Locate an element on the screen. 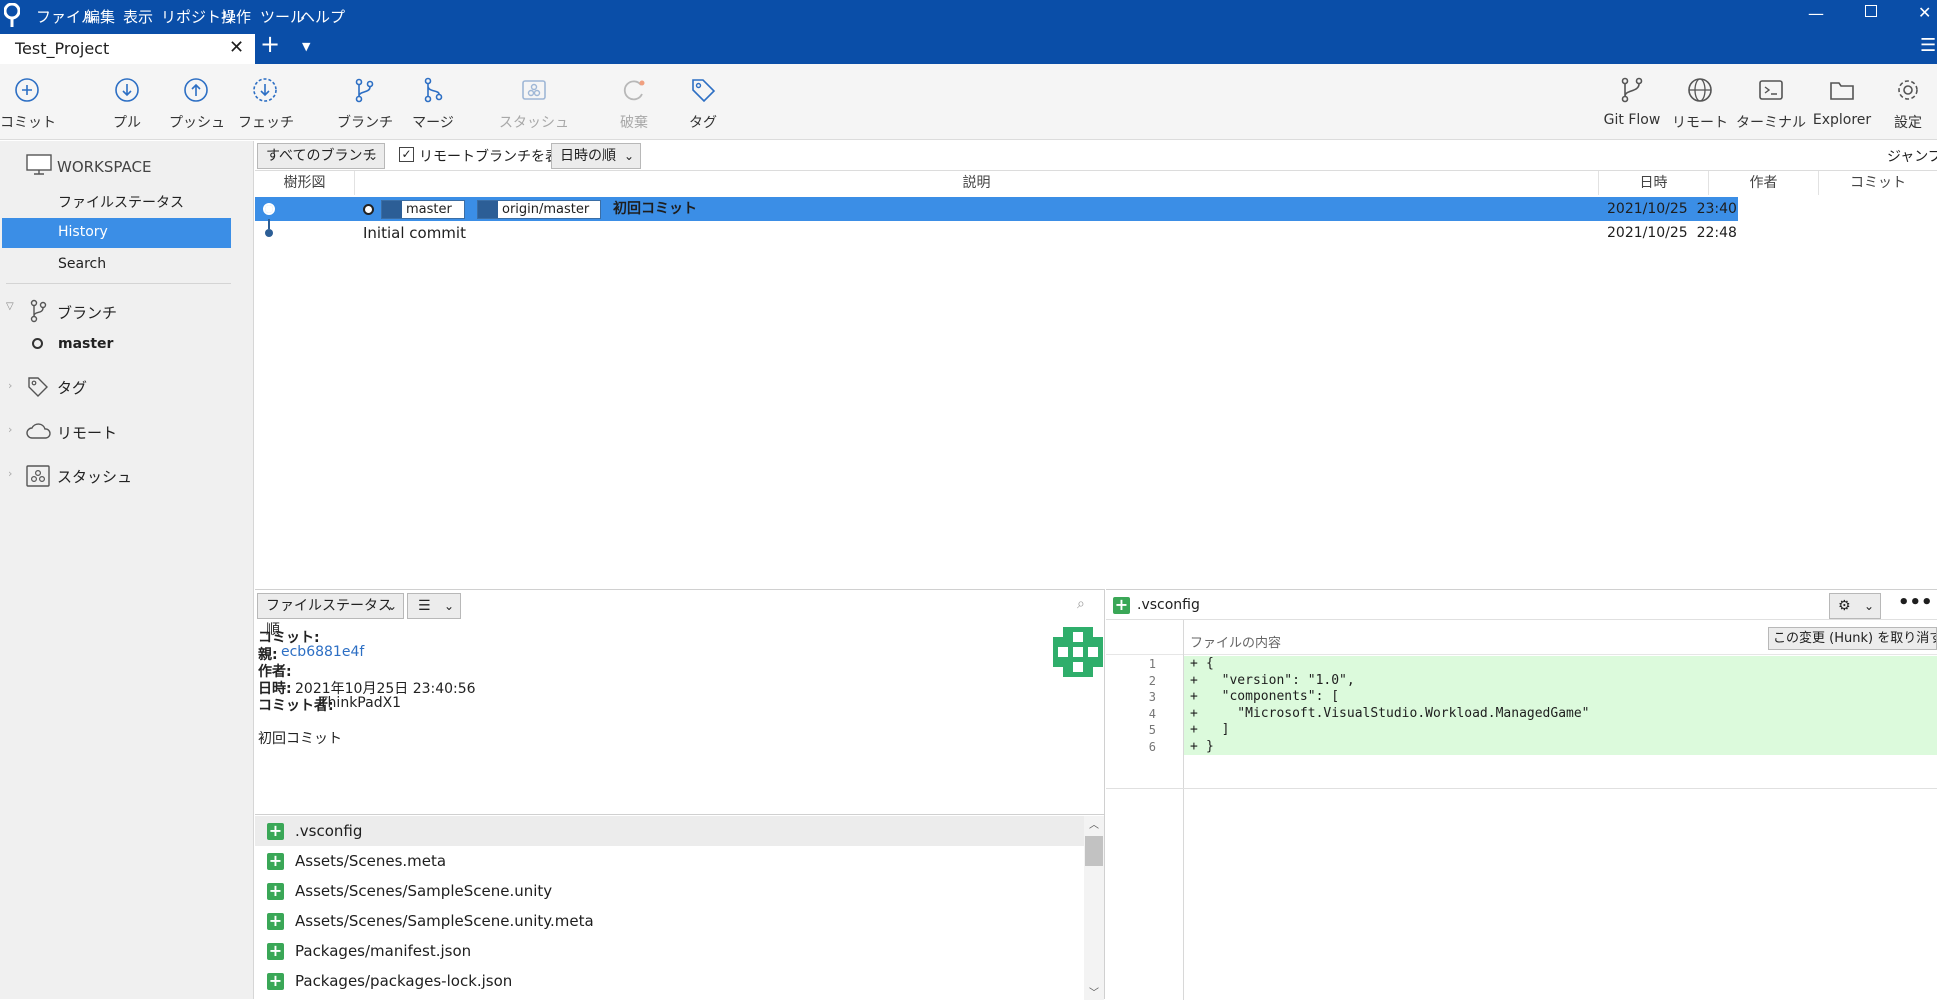  sidebar-item-history: History is located at coordinates (116, 233).